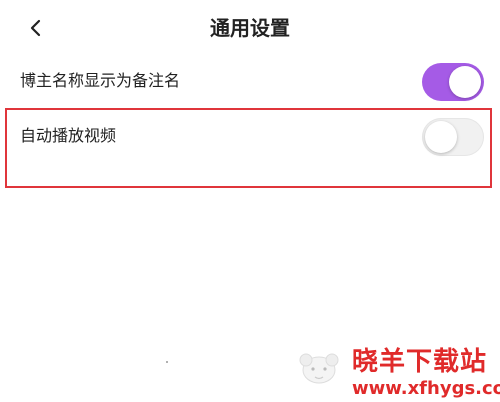  I want to click on watermark-url: www.xfhygs.com, so click(426, 388).